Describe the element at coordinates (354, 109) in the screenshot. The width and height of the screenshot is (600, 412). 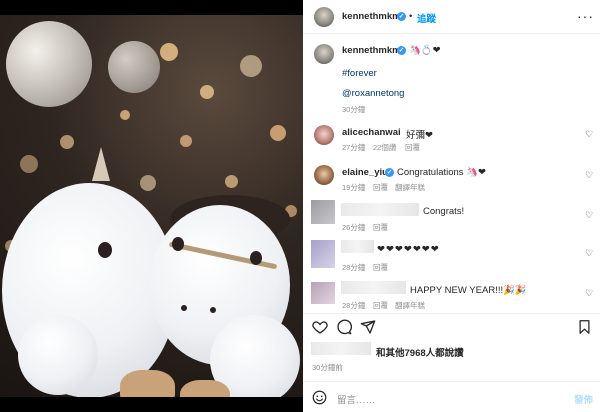
I see `caption-time: 30分鐘` at that location.